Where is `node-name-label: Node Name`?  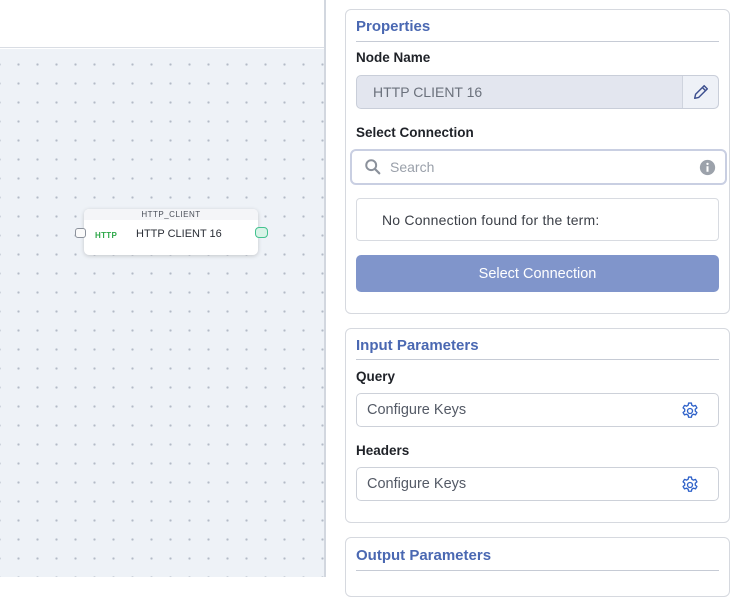
node-name-label: Node Name is located at coordinates (393, 57).